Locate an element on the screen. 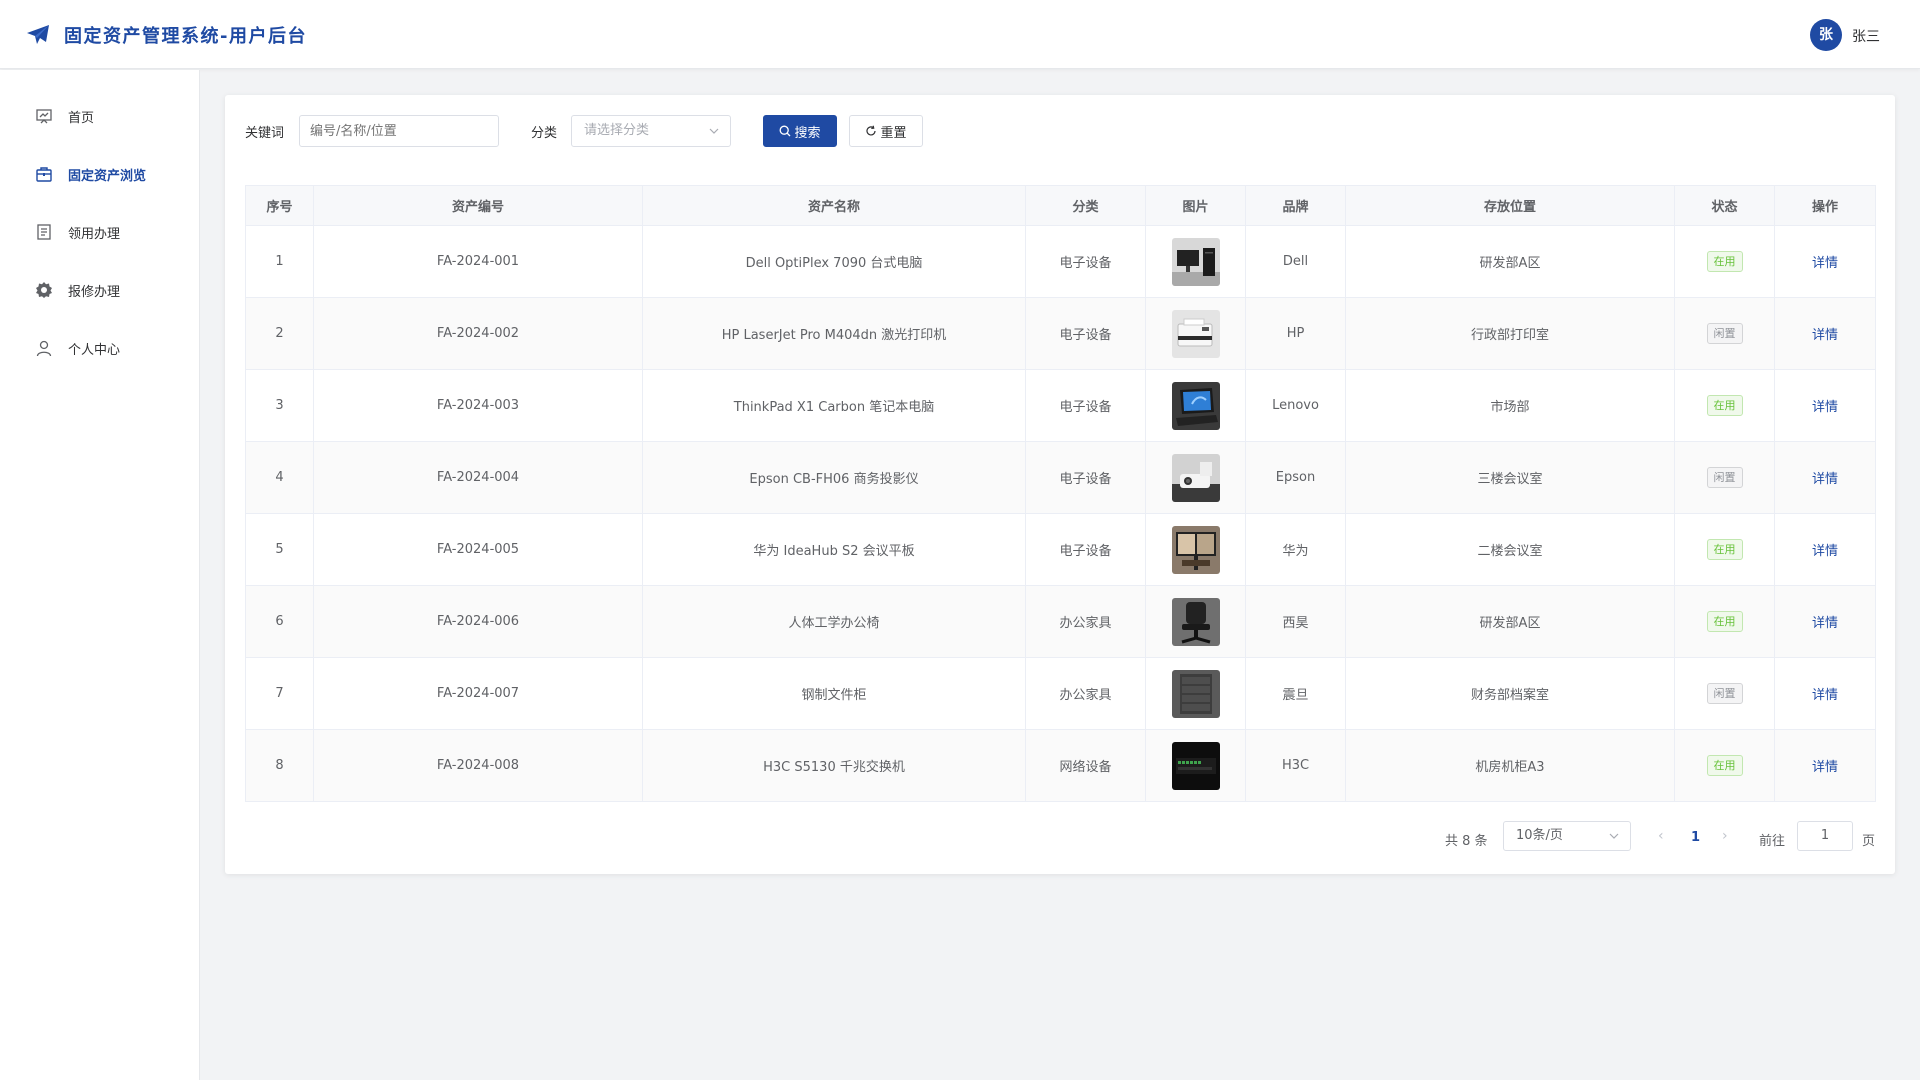 The width and height of the screenshot is (1920, 1080). desktop-pc-thumbnail is located at coordinates (1195, 261).